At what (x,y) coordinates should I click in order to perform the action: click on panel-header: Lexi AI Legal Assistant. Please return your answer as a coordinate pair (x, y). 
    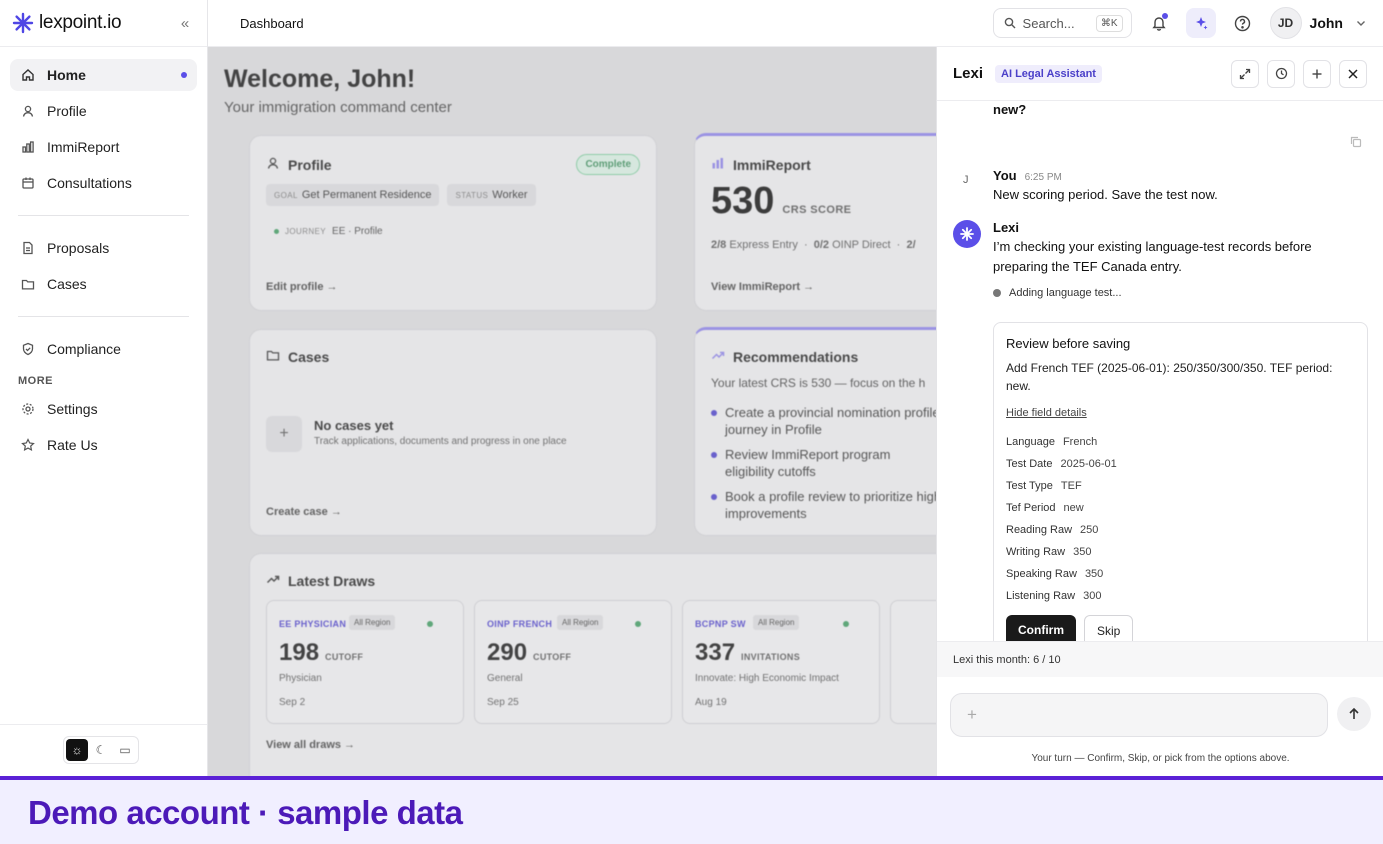
    Looking at the image, I should click on (1160, 74).